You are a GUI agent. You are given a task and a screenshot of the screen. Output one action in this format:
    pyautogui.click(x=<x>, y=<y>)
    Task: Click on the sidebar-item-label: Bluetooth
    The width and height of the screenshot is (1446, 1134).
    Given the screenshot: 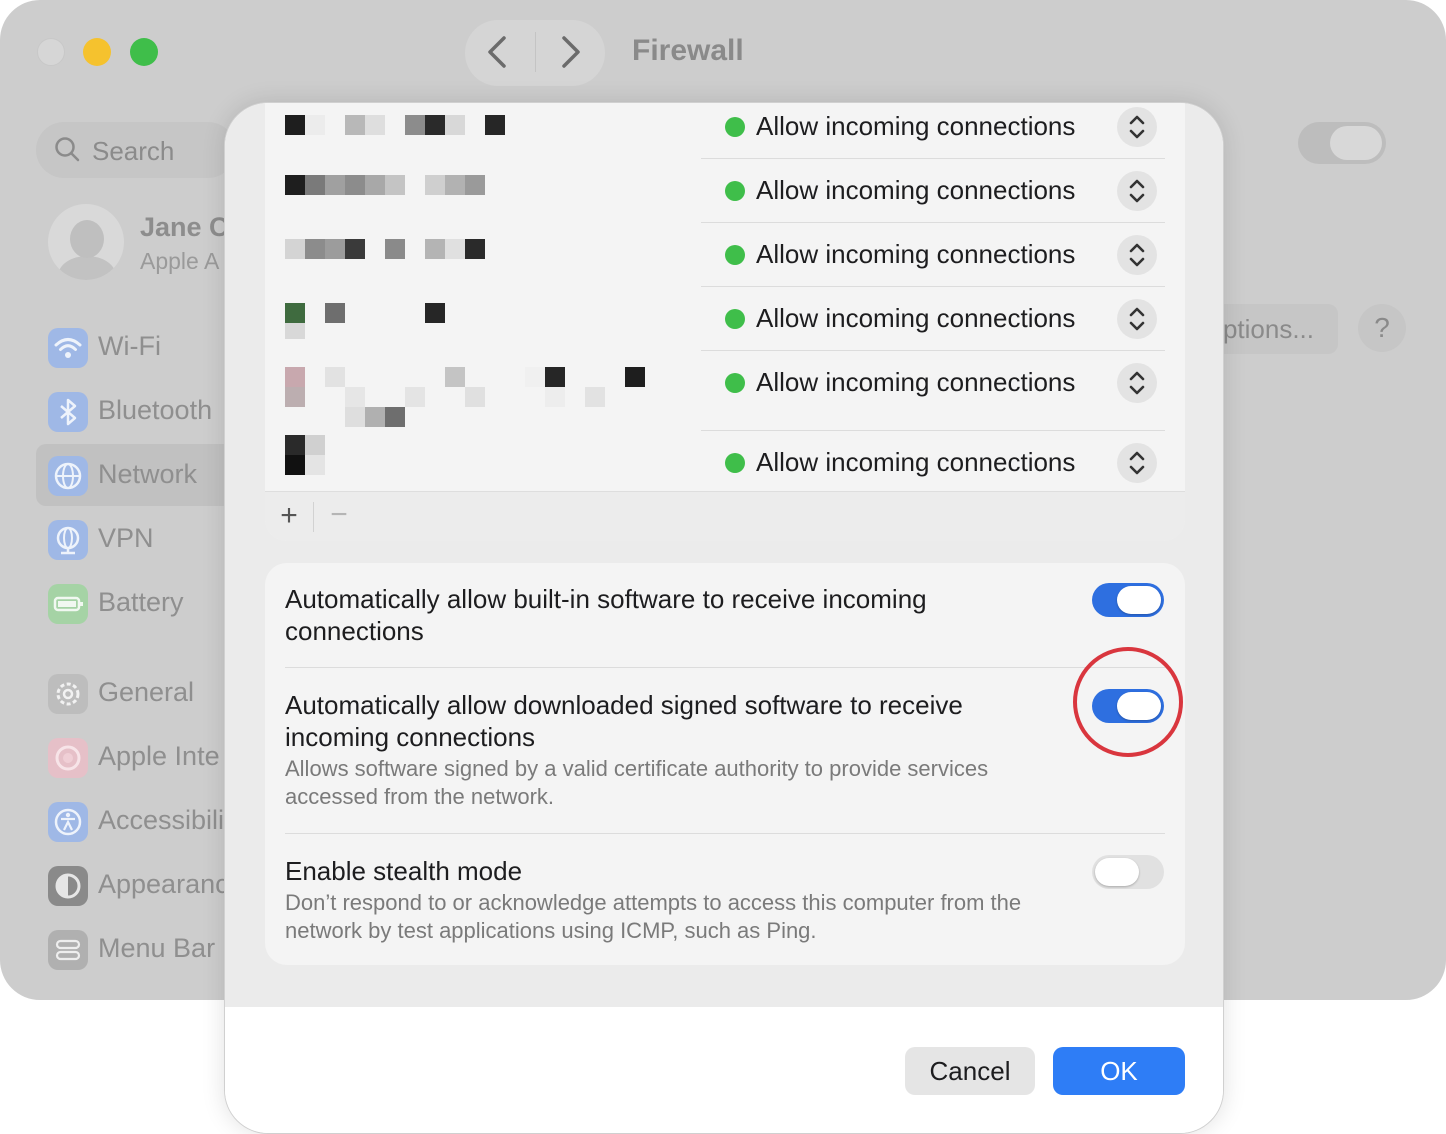 What is the action you would take?
    pyautogui.click(x=155, y=410)
    